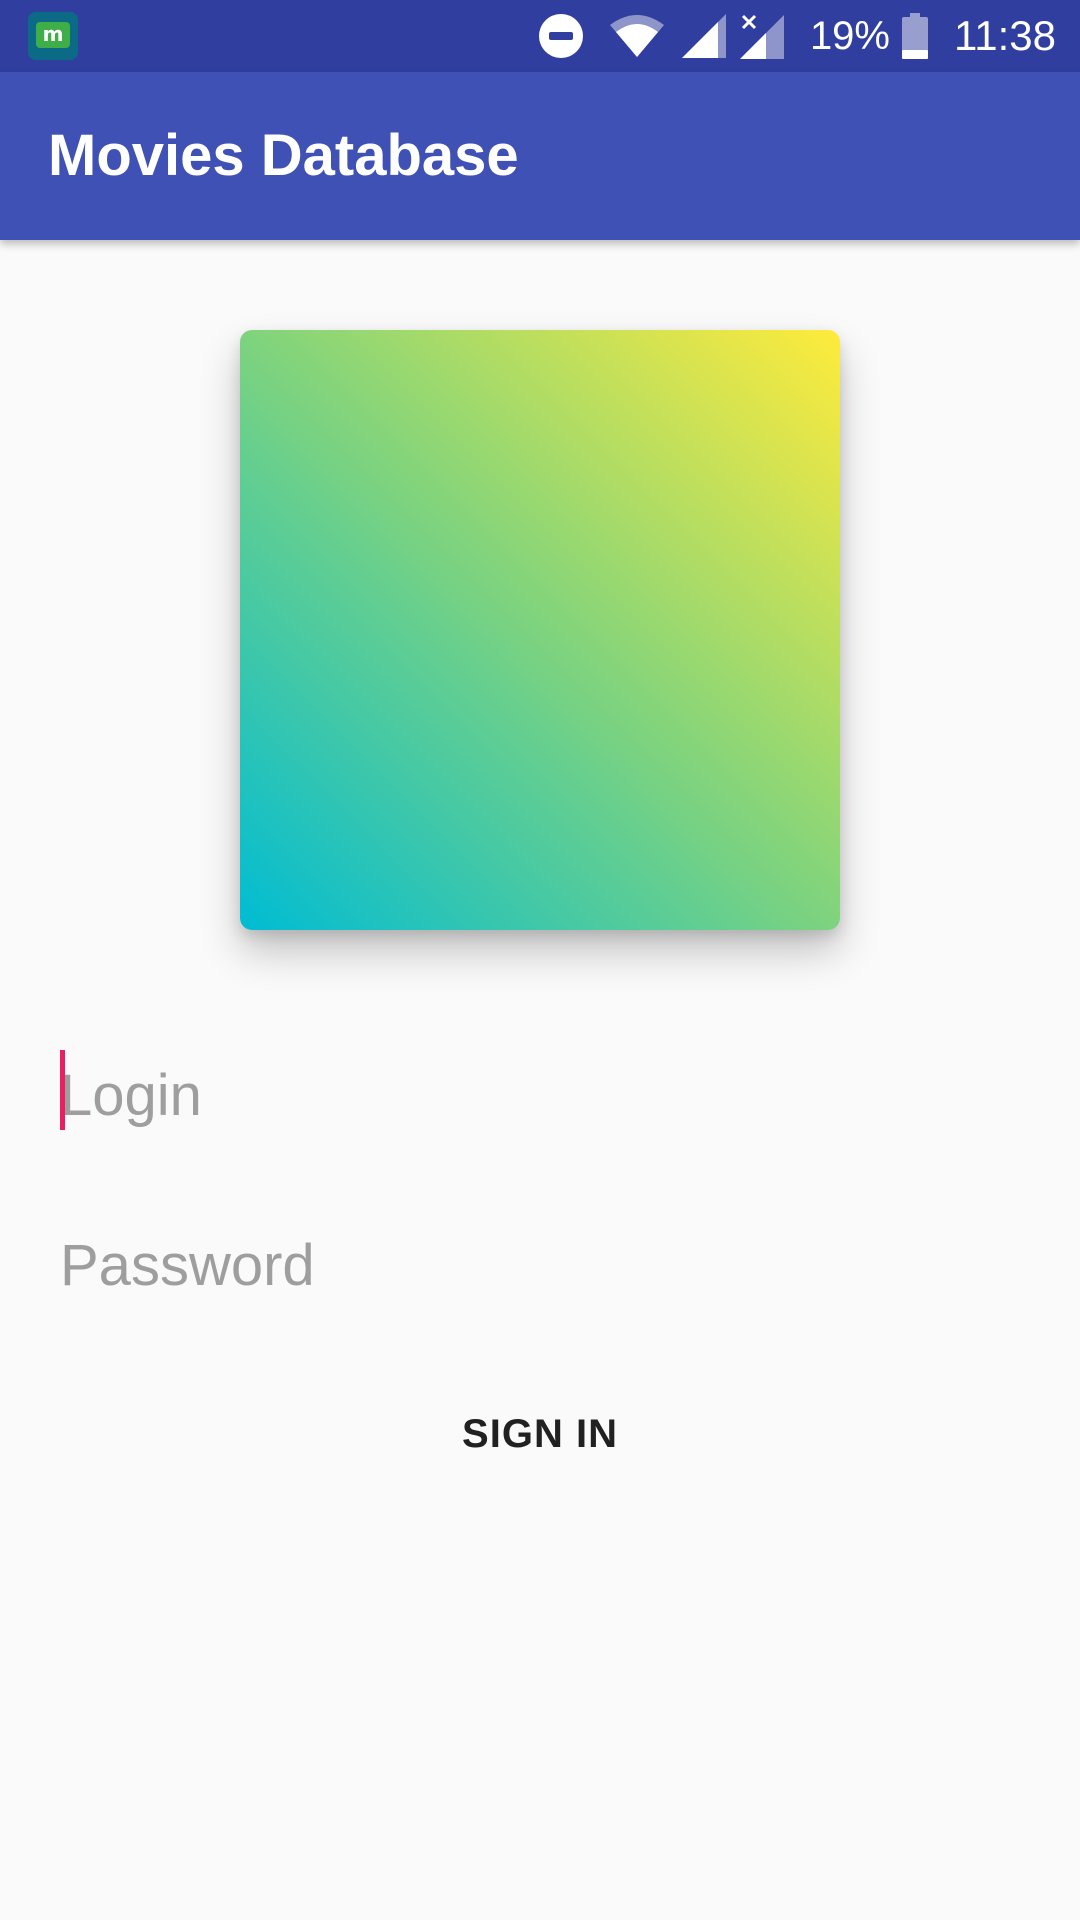  Describe the element at coordinates (1005, 35) in the screenshot. I see `clock: 11:38` at that location.